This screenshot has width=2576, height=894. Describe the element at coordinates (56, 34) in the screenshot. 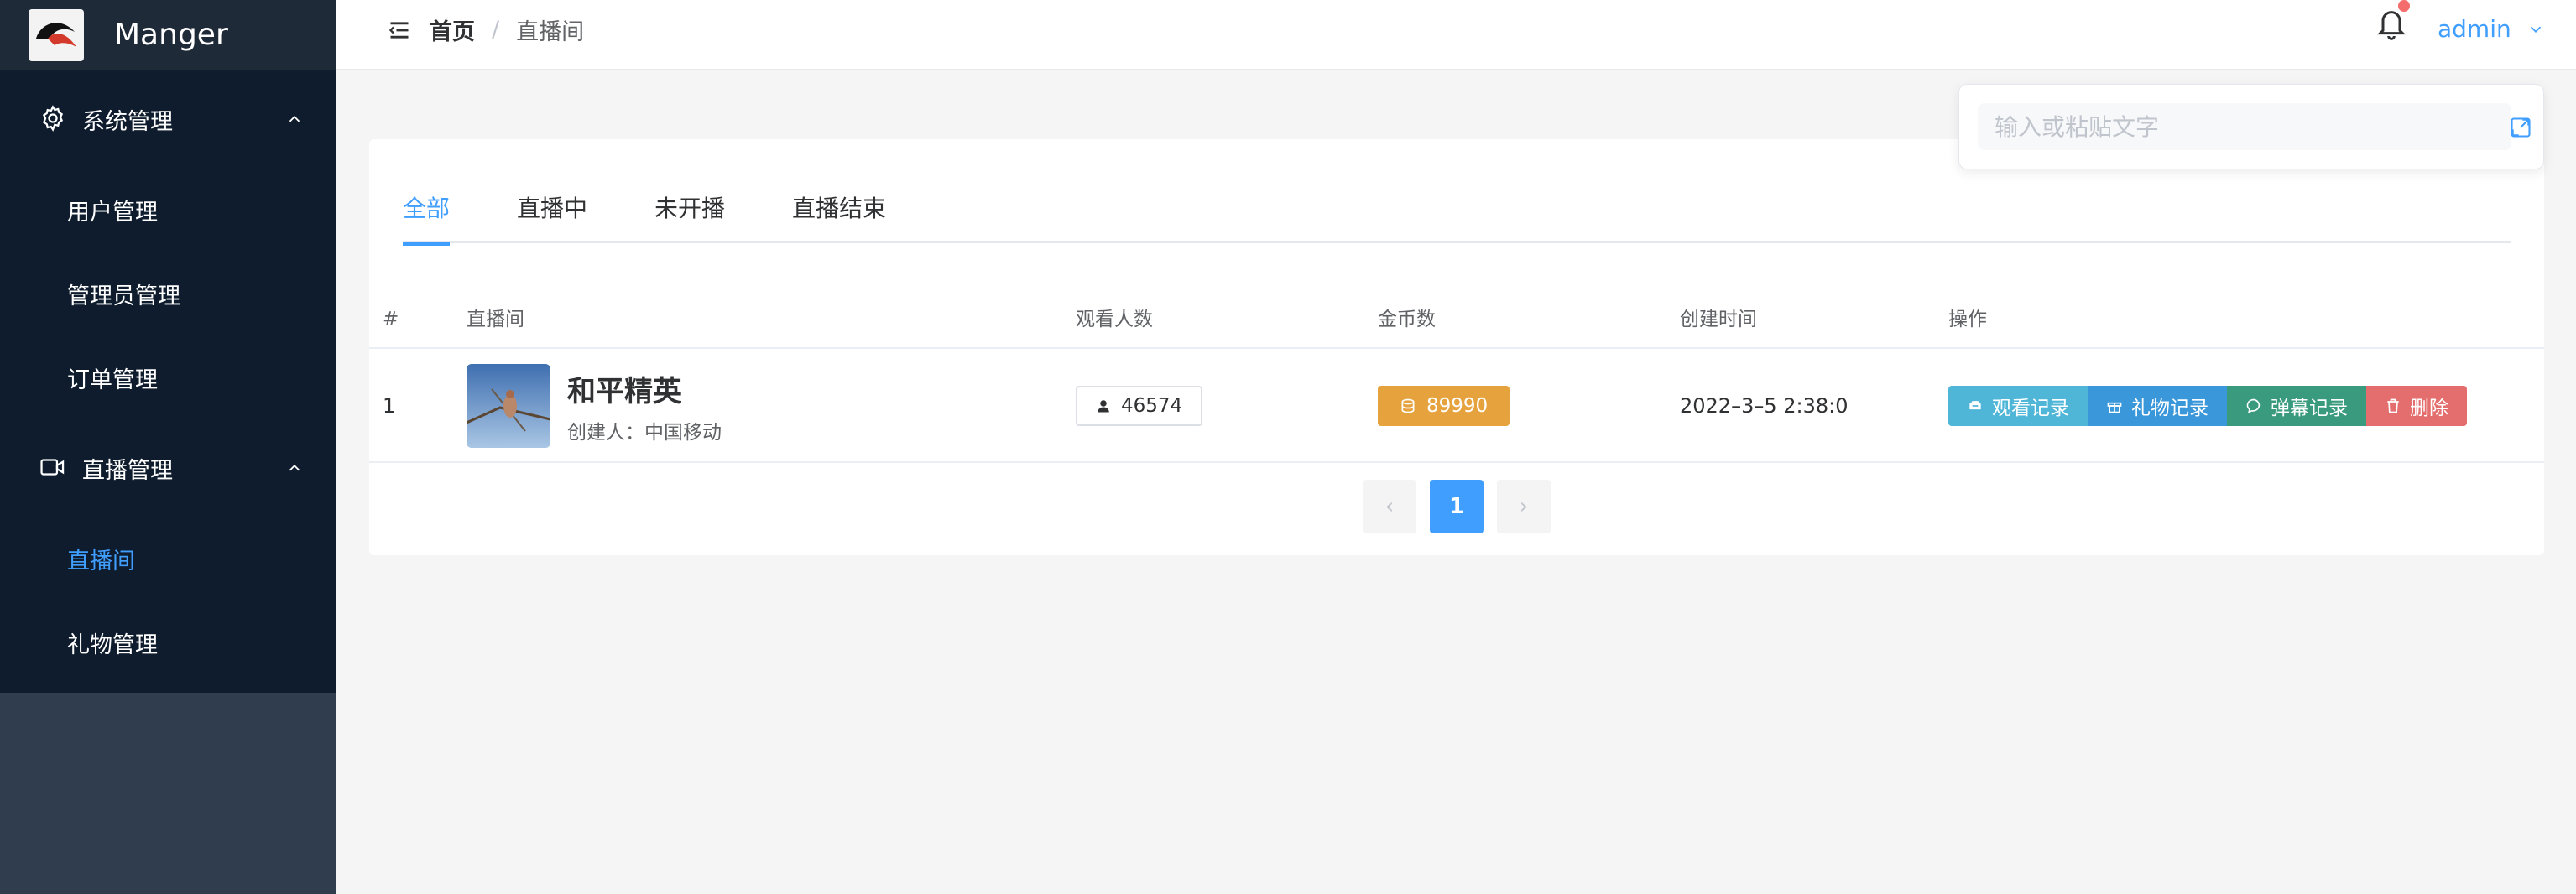

I see `app-logo` at that location.